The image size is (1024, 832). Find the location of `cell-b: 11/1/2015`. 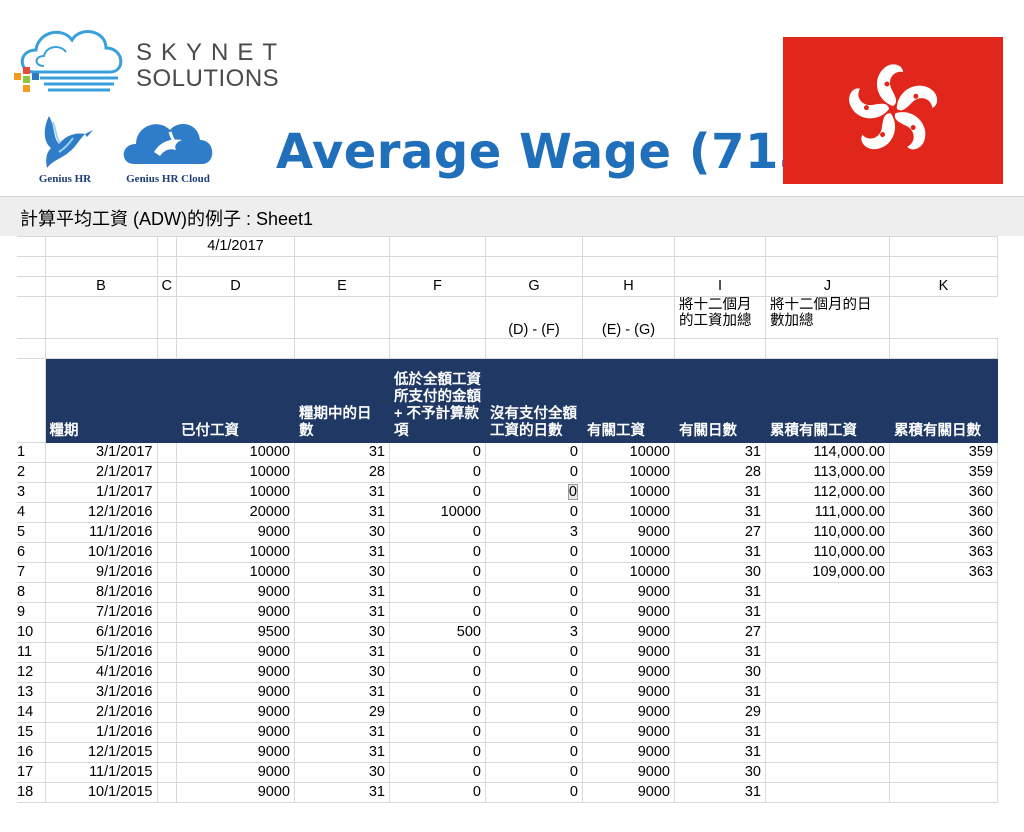

cell-b: 11/1/2015 is located at coordinates (101, 772).